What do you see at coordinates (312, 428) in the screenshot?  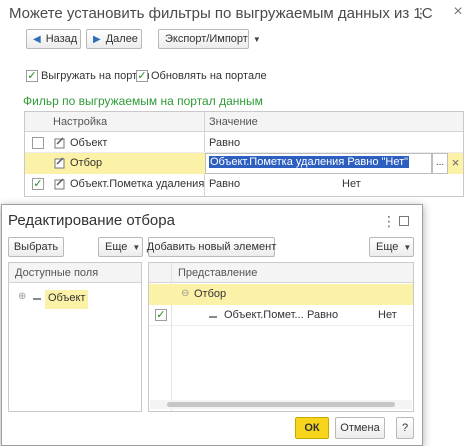 I see `ok-button: ОК` at bounding box center [312, 428].